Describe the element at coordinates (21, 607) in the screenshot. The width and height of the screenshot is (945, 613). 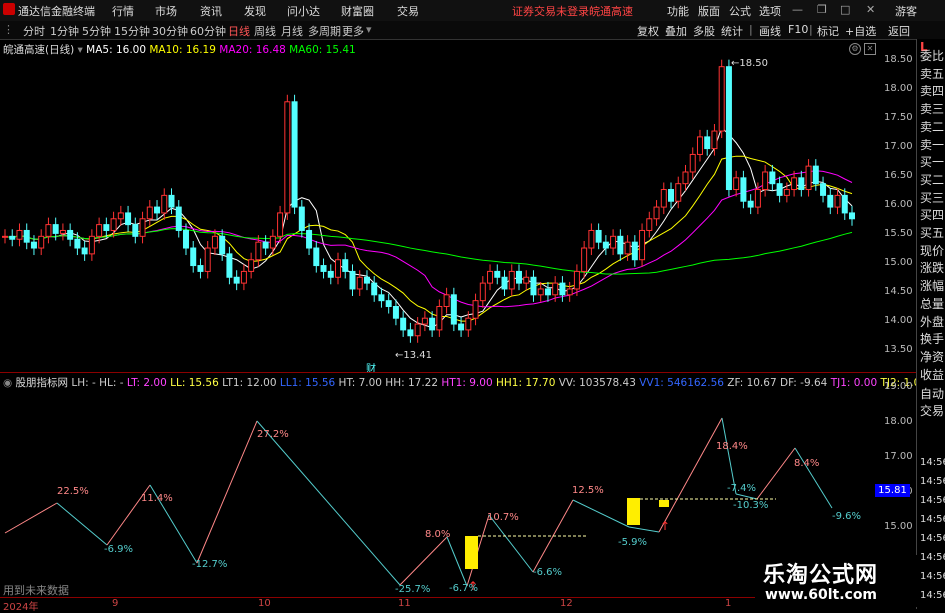
I see `date-tick: 2024年` at that location.